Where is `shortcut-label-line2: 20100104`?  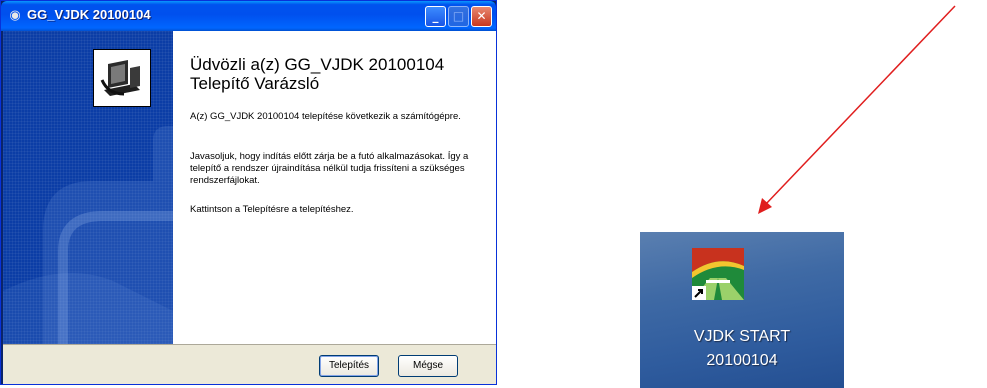 shortcut-label-line2: 20100104 is located at coordinates (742, 360).